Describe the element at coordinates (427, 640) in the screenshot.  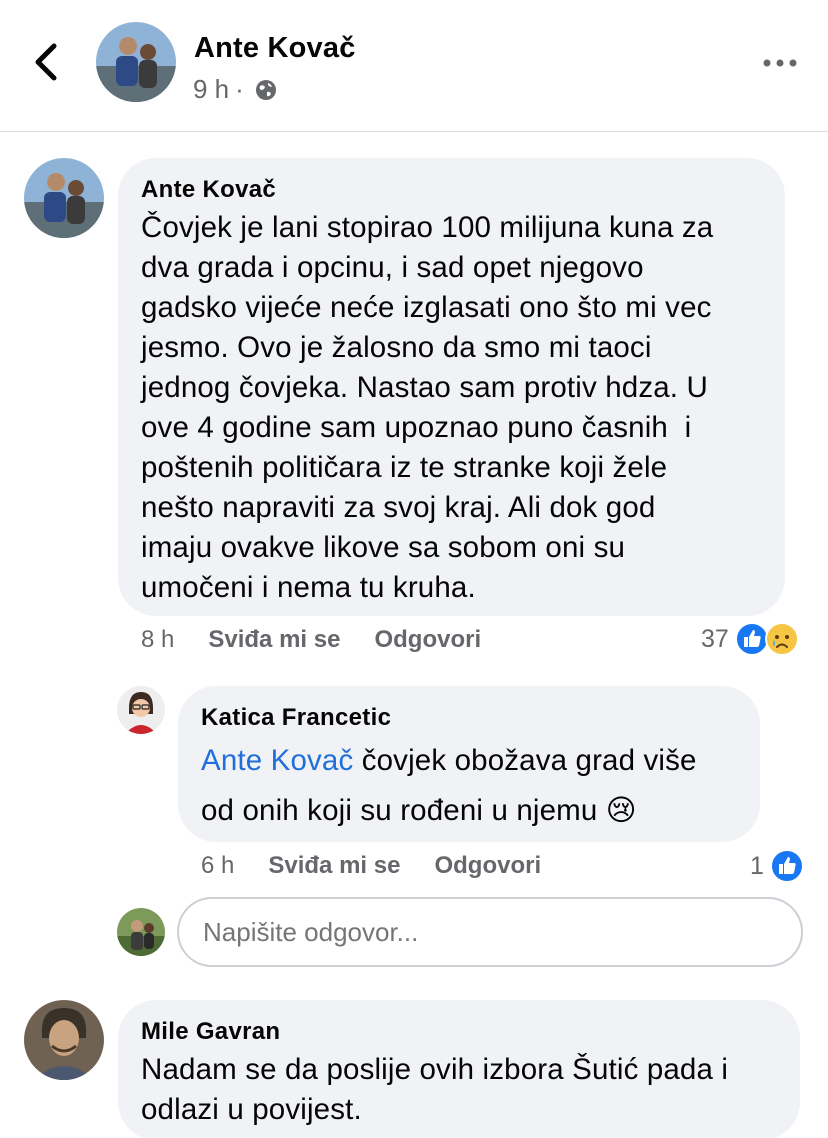
I see `reply-button: Odgovori` at that location.